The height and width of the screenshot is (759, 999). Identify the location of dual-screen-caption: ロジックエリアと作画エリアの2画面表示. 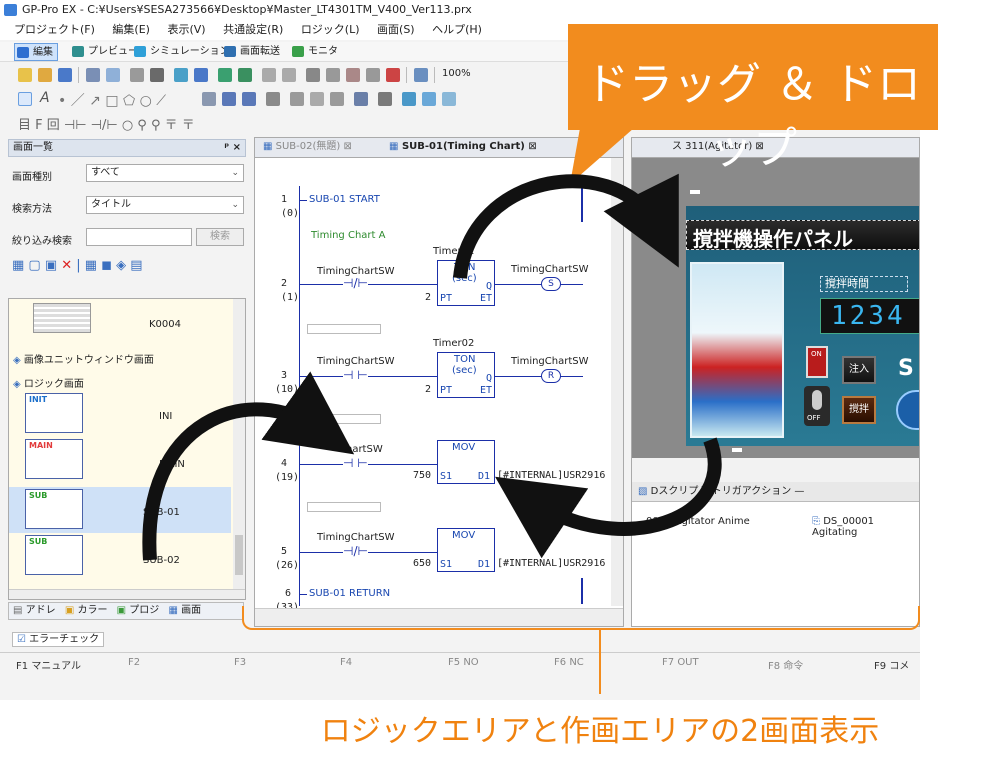
(600, 731).